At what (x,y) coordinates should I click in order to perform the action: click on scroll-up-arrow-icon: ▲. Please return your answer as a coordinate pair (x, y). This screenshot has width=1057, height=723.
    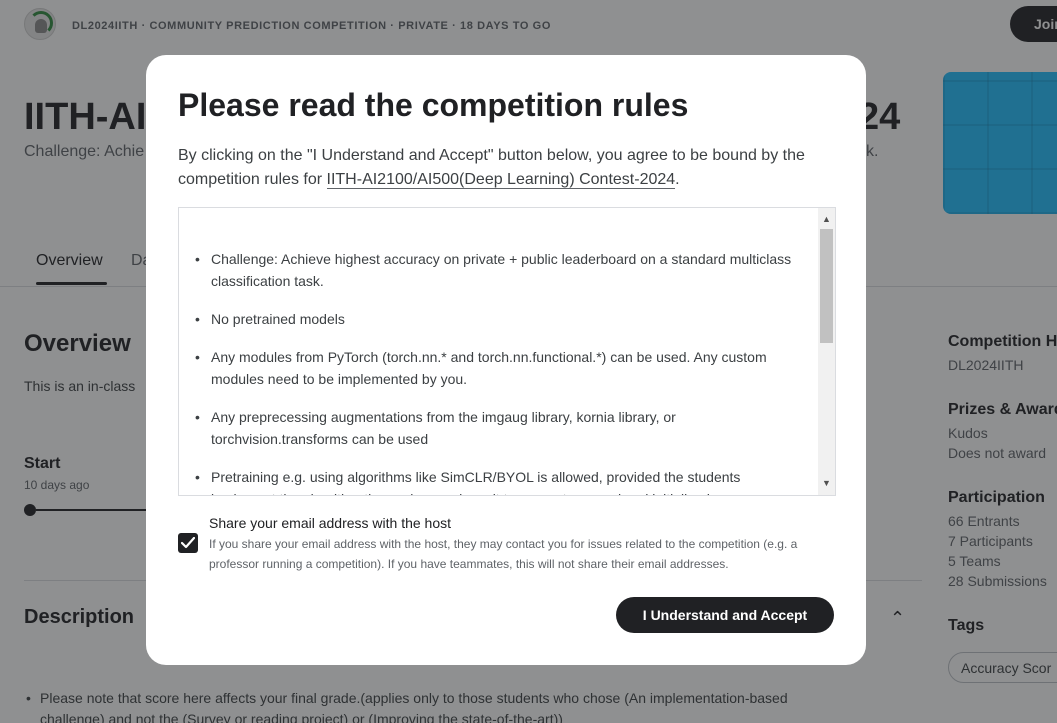
    Looking at the image, I should click on (826, 219).